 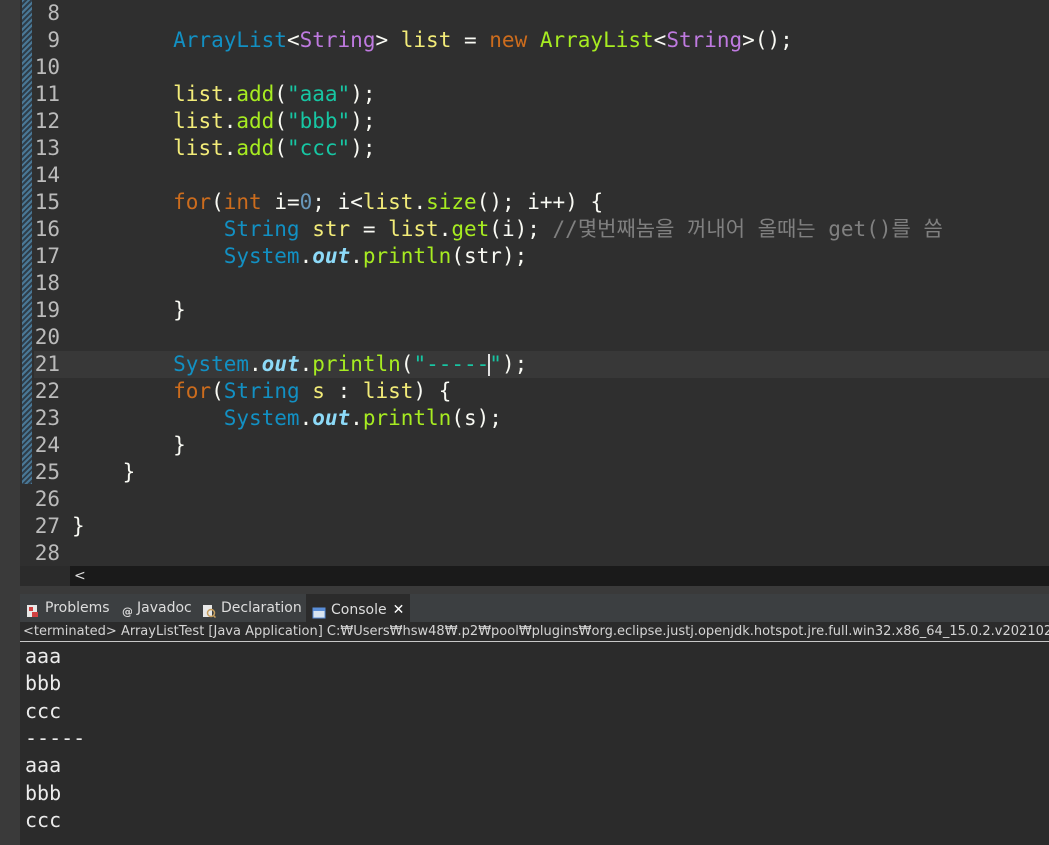 I want to click on left-window-edge, so click(x=10, y=422).